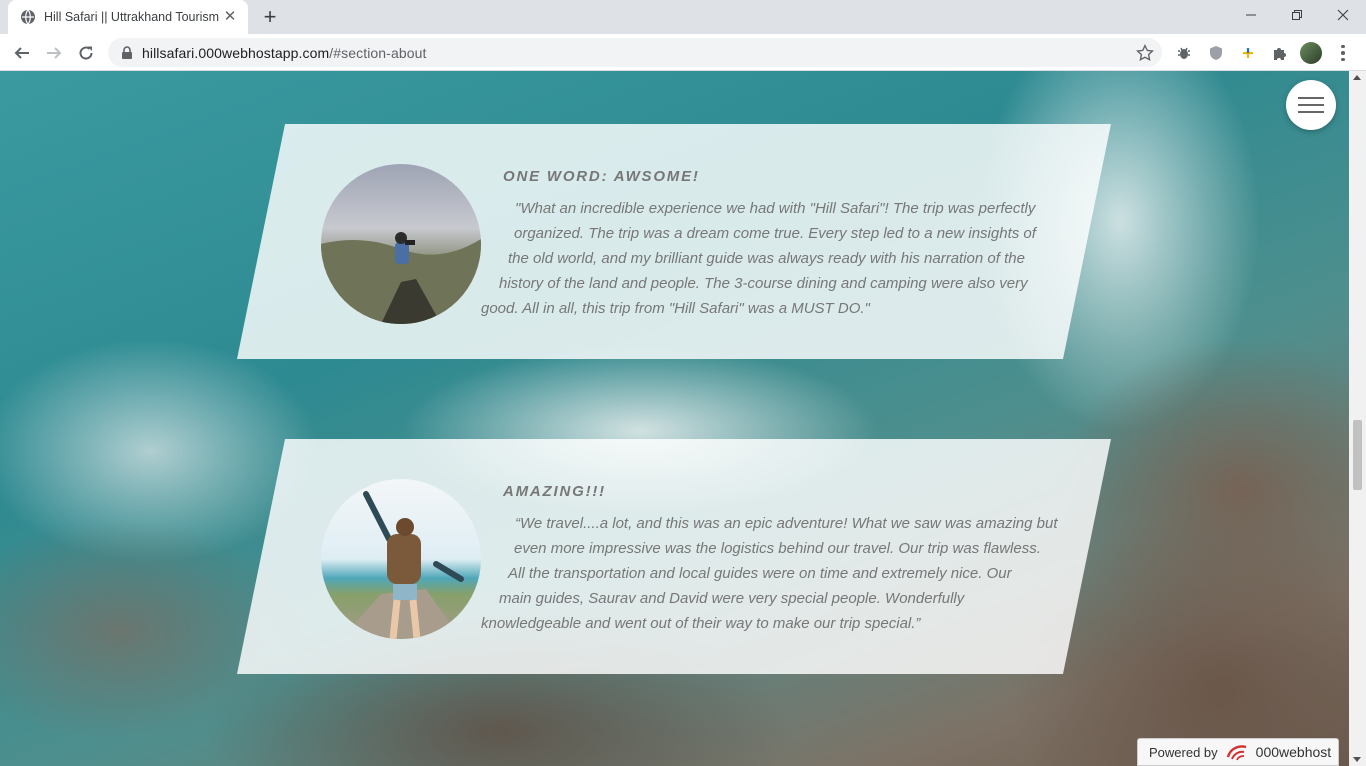  Describe the element at coordinates (1343, 15) in the screenshot. I see `close-window-icon` at that location.